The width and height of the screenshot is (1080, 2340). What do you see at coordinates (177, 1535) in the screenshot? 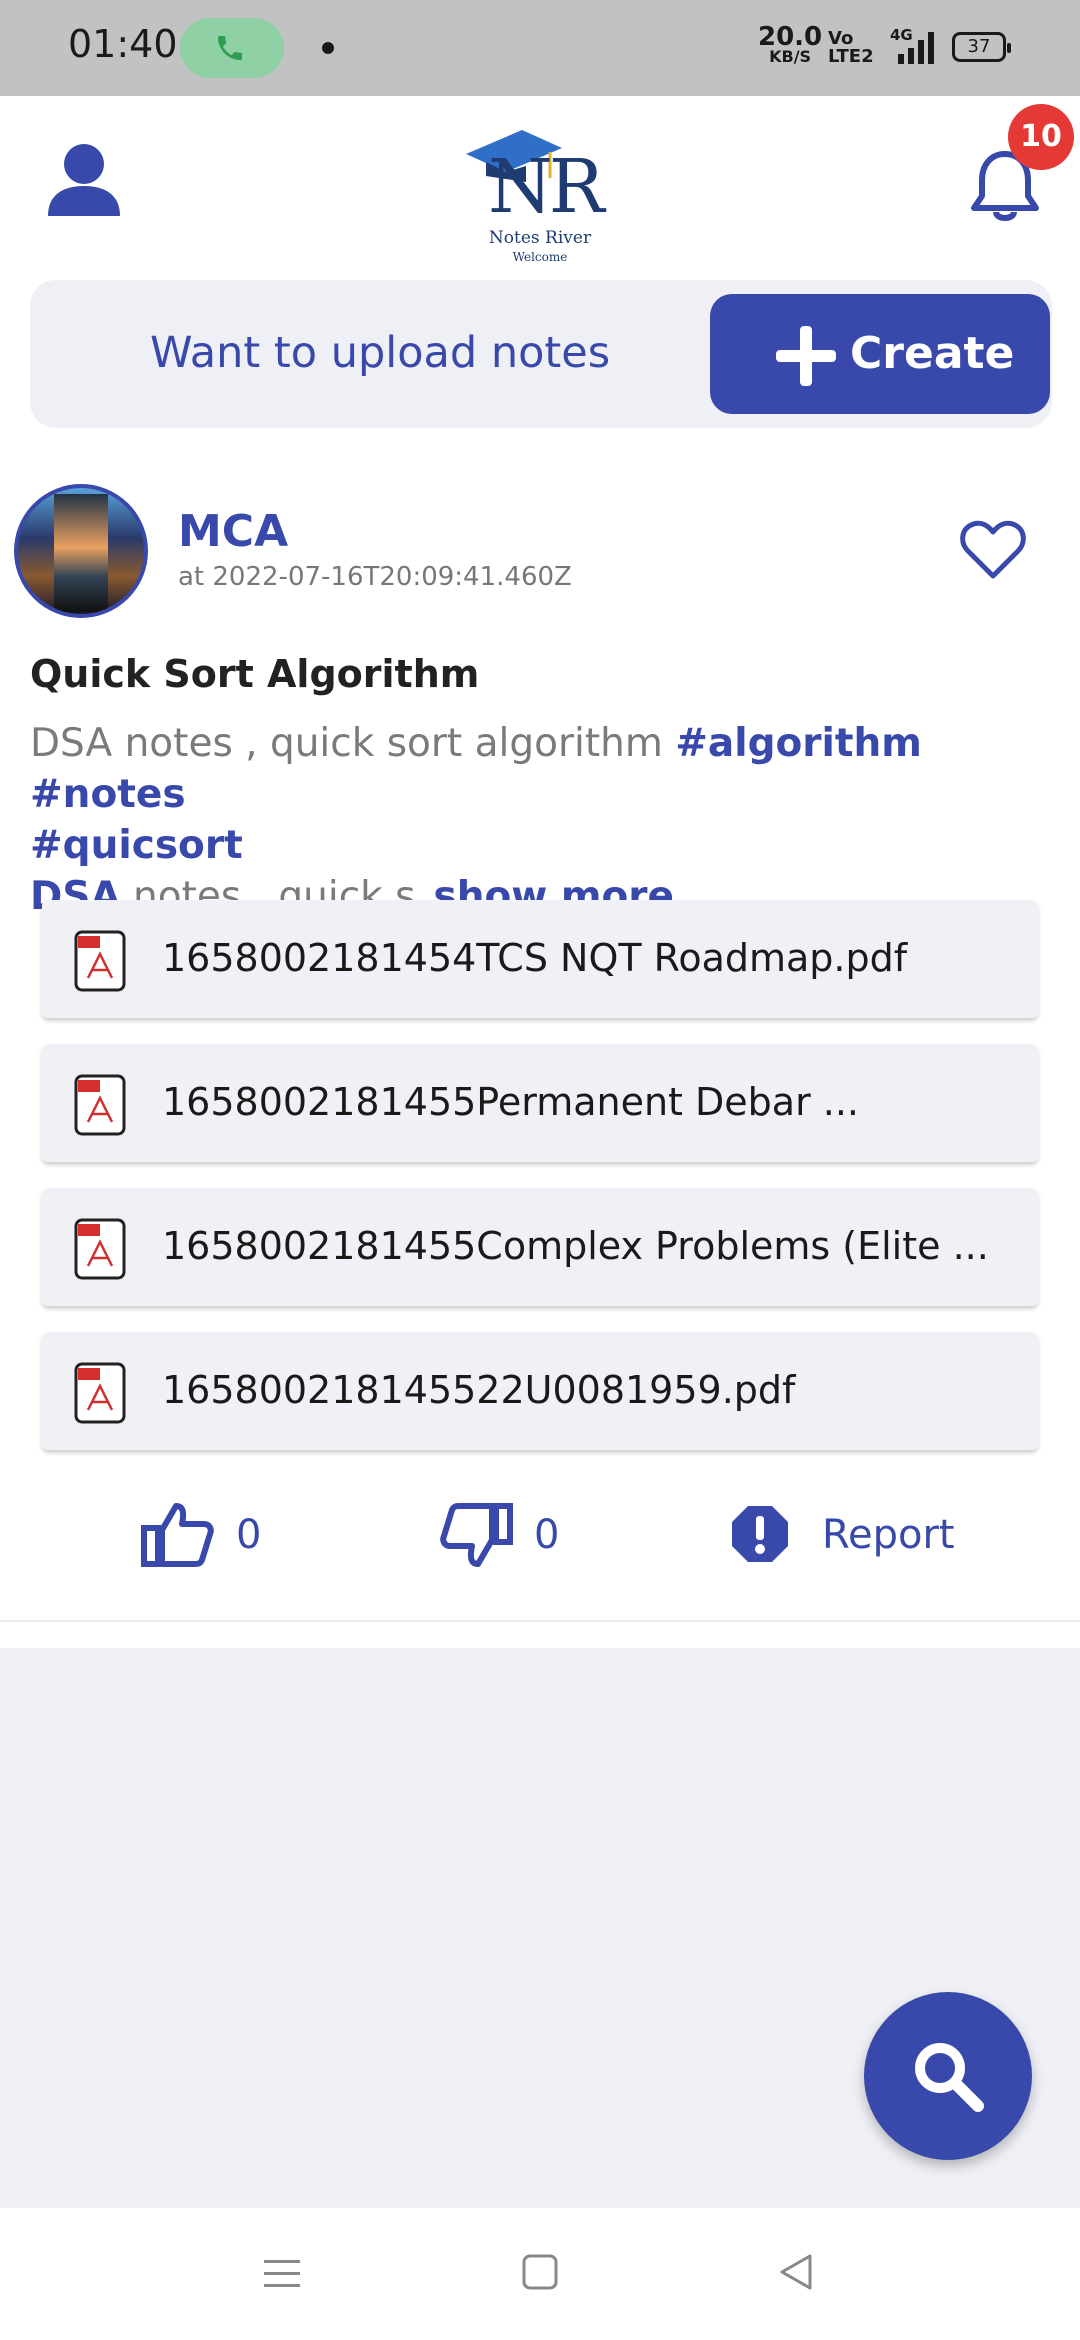
I see `thumbs-up-icon` at bounding box center [177, 1535].